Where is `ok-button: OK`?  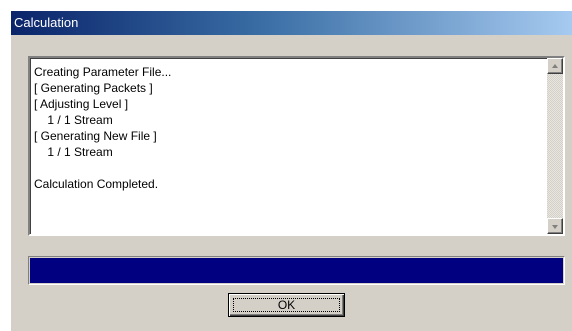 ok-button: OK is located at coordinates (286, 305).